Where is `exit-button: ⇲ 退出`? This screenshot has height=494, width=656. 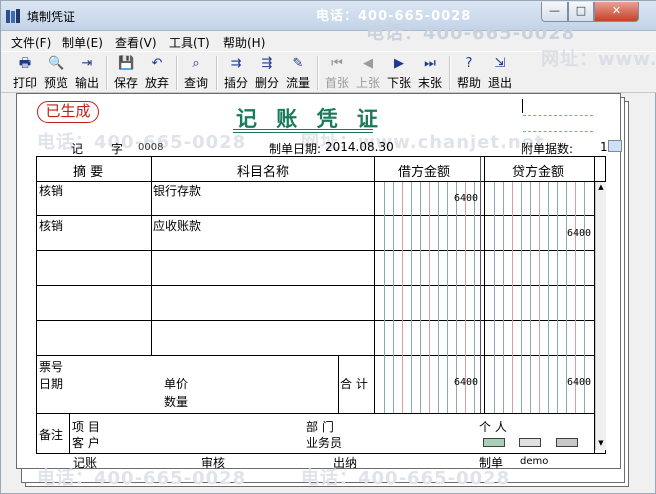
exit-button: ⇲ 退出 is located at coordinates (500, 73).